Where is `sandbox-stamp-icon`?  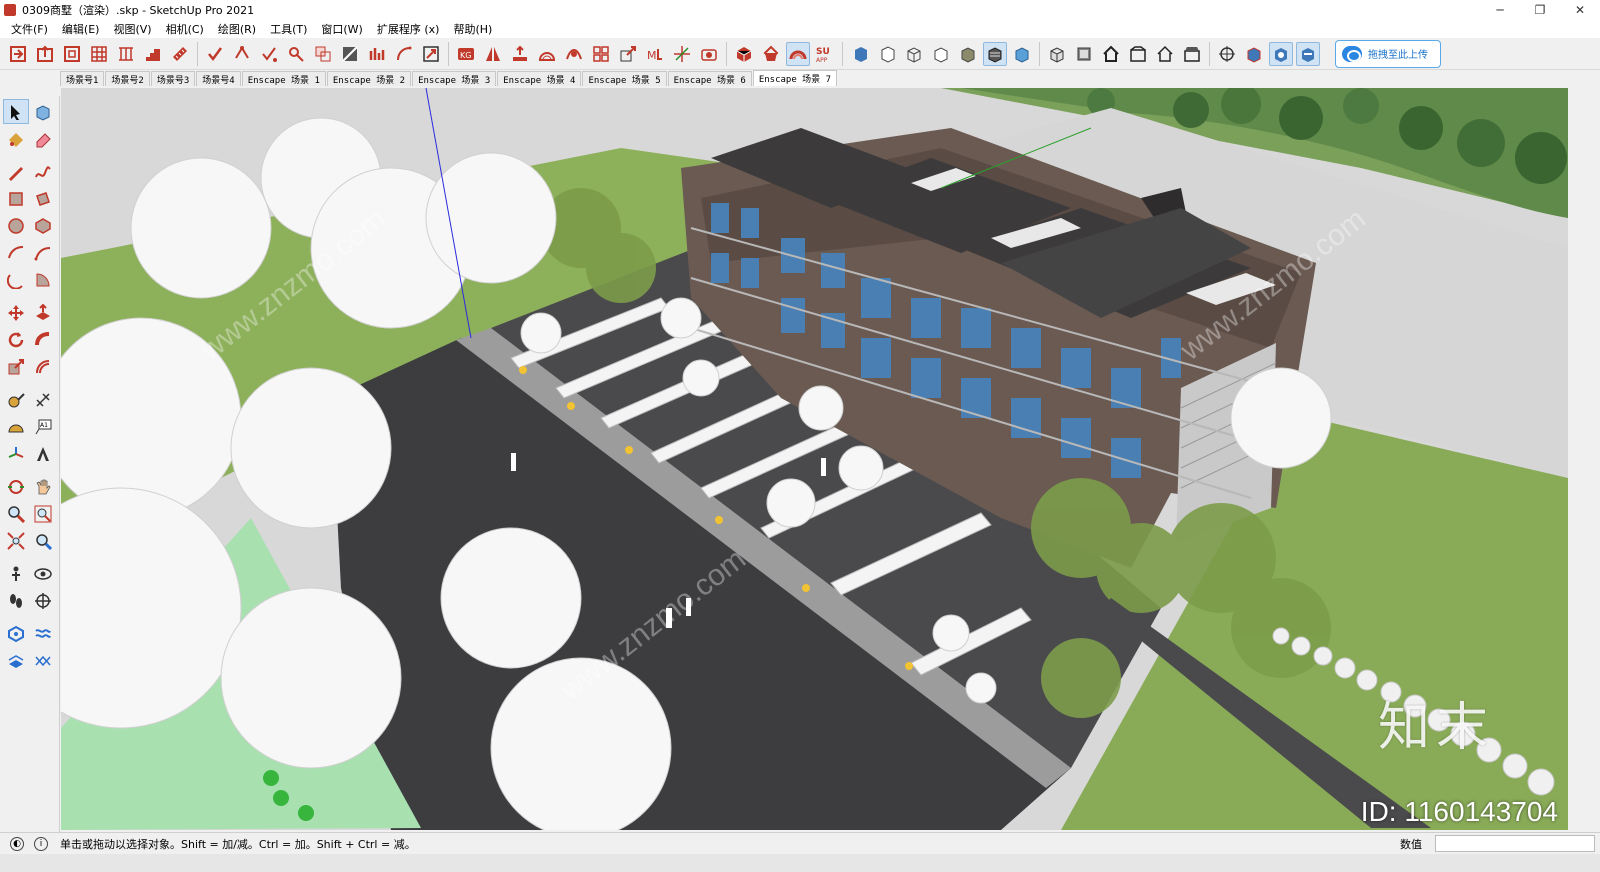
sandbox-stamp-icon is located at coordinates (16, 660).